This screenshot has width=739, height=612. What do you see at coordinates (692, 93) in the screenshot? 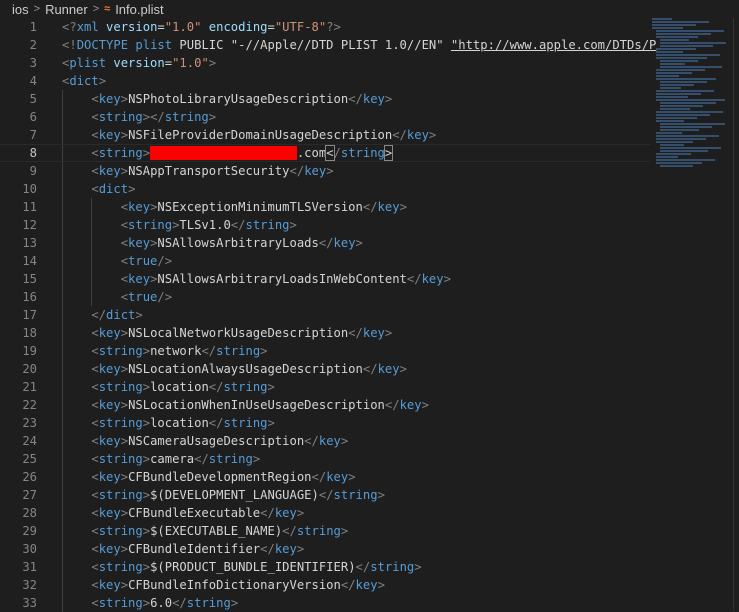
I see `minimap` at bounding box center [692, 93].